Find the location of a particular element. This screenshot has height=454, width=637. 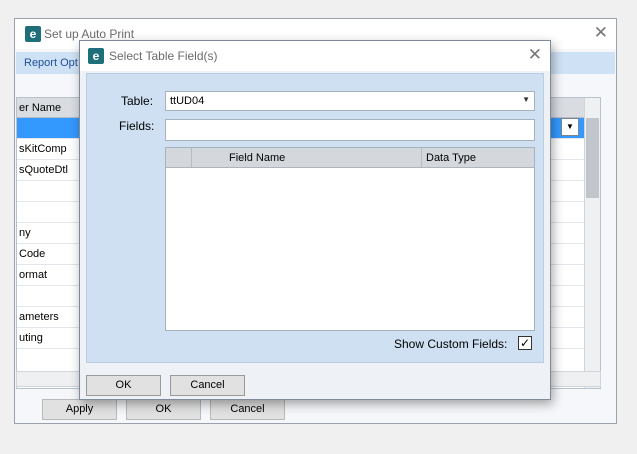

report-options-label: Report Opt is located at coordinates (51, 63).